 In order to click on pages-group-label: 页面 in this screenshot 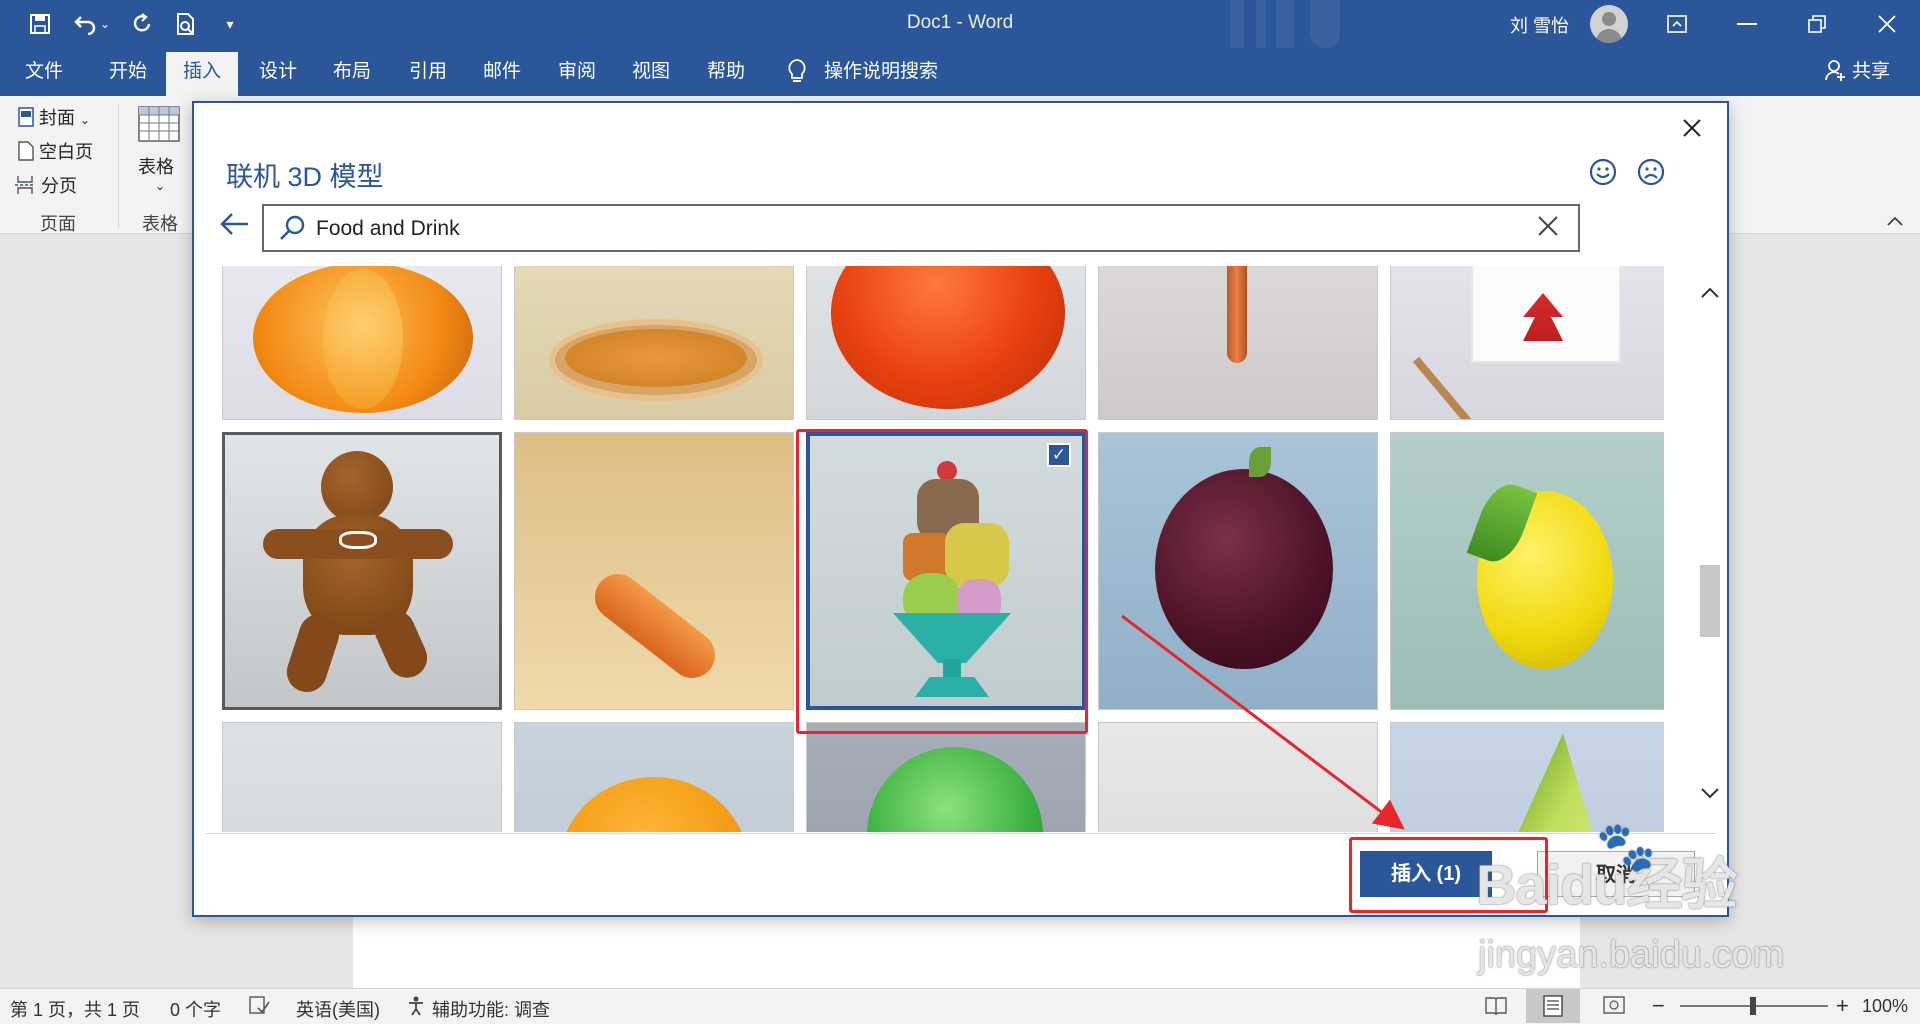, I will do `click(58, 224)`.